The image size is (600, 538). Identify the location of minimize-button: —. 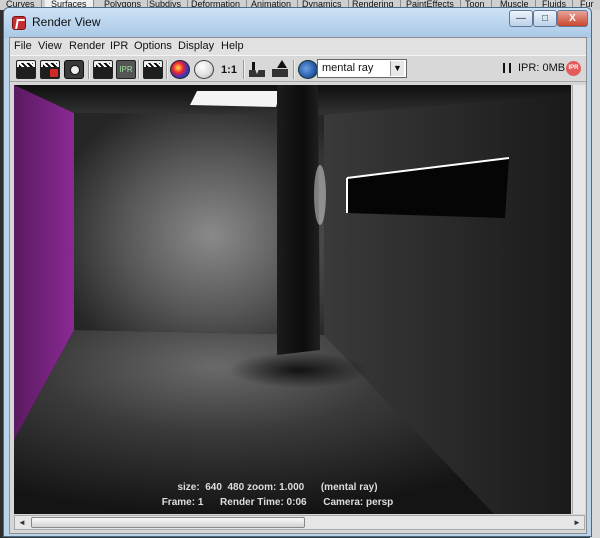
(521, 18).